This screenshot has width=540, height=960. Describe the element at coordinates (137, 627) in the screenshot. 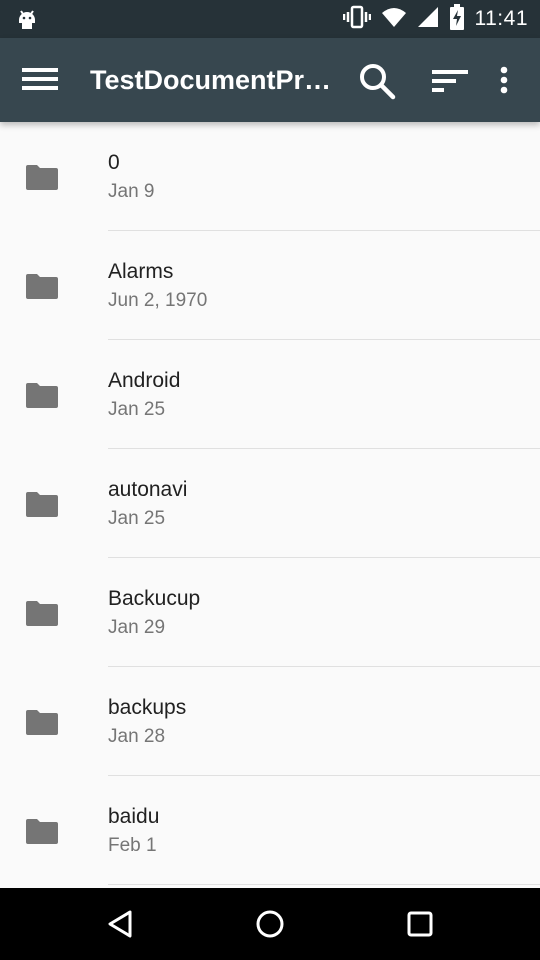

I see `file-date: Jan 29` at that location.